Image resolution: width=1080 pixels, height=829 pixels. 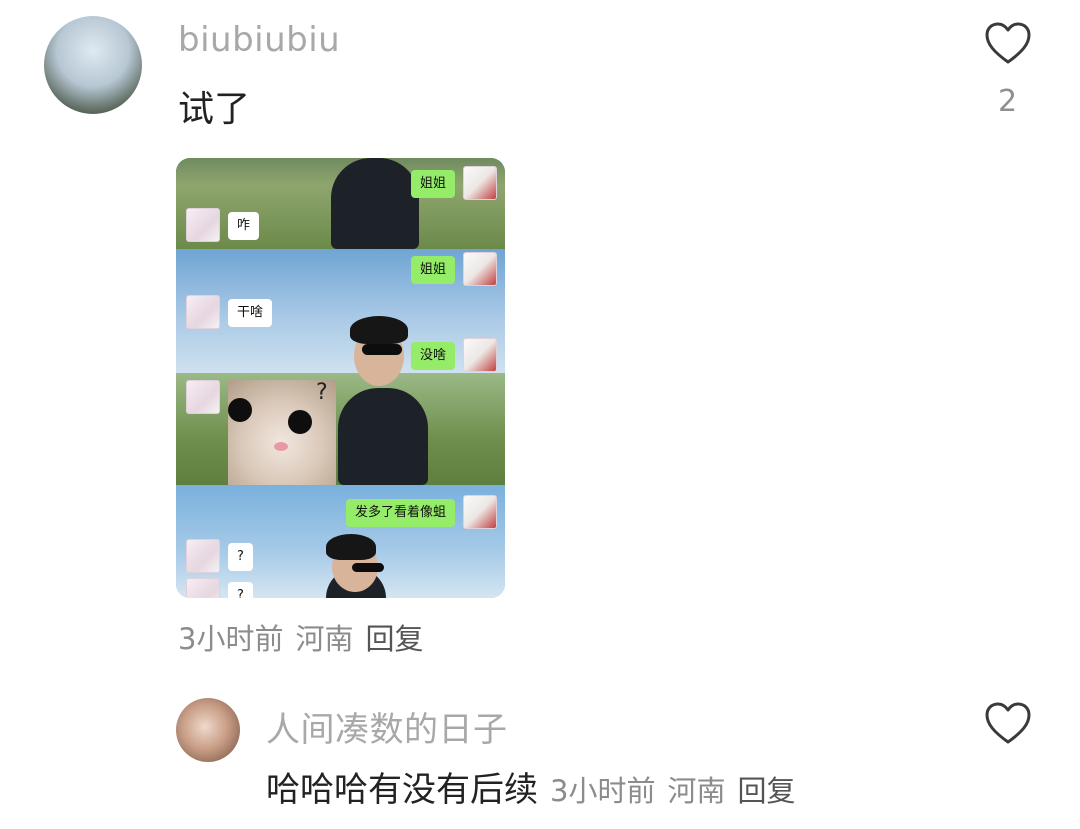 What do you see at coordinates (322, 392) in the screenshot?
I see `cat-question-mark: ?` at bounding box center [322, 392].